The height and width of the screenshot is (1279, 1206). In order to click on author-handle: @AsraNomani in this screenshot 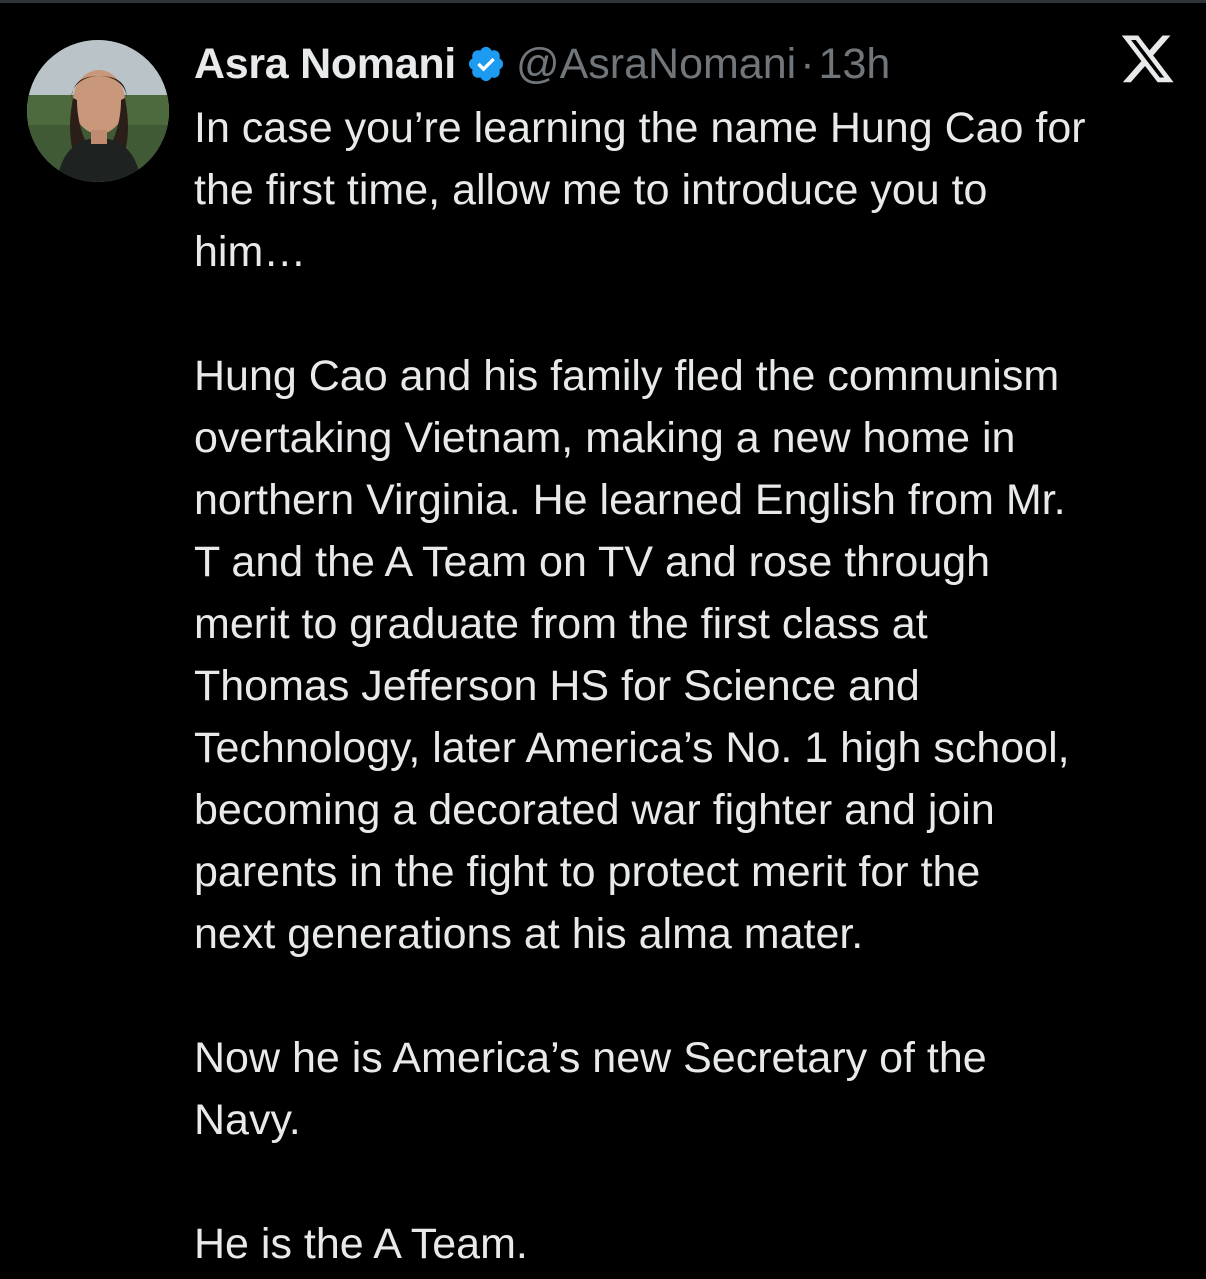, I will do `click(656, 64)`.